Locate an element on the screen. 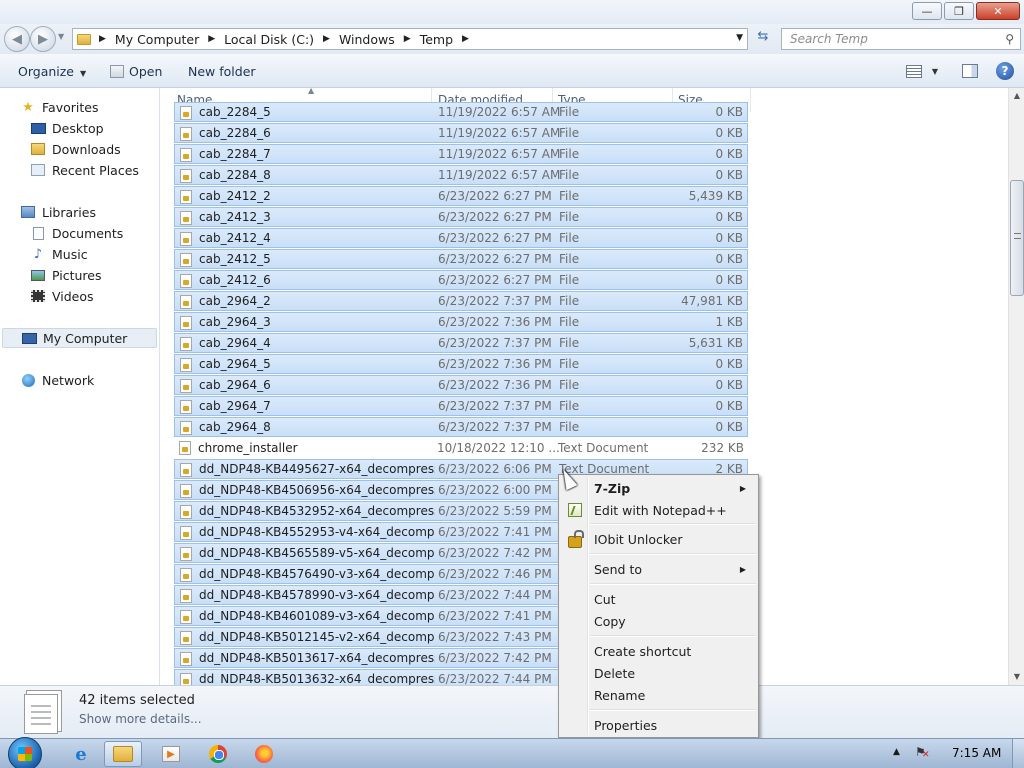 The width and height of the screenshot is (1024, 768). action-center-flag-icon: ⚑ is located at coordinates (923, 753).